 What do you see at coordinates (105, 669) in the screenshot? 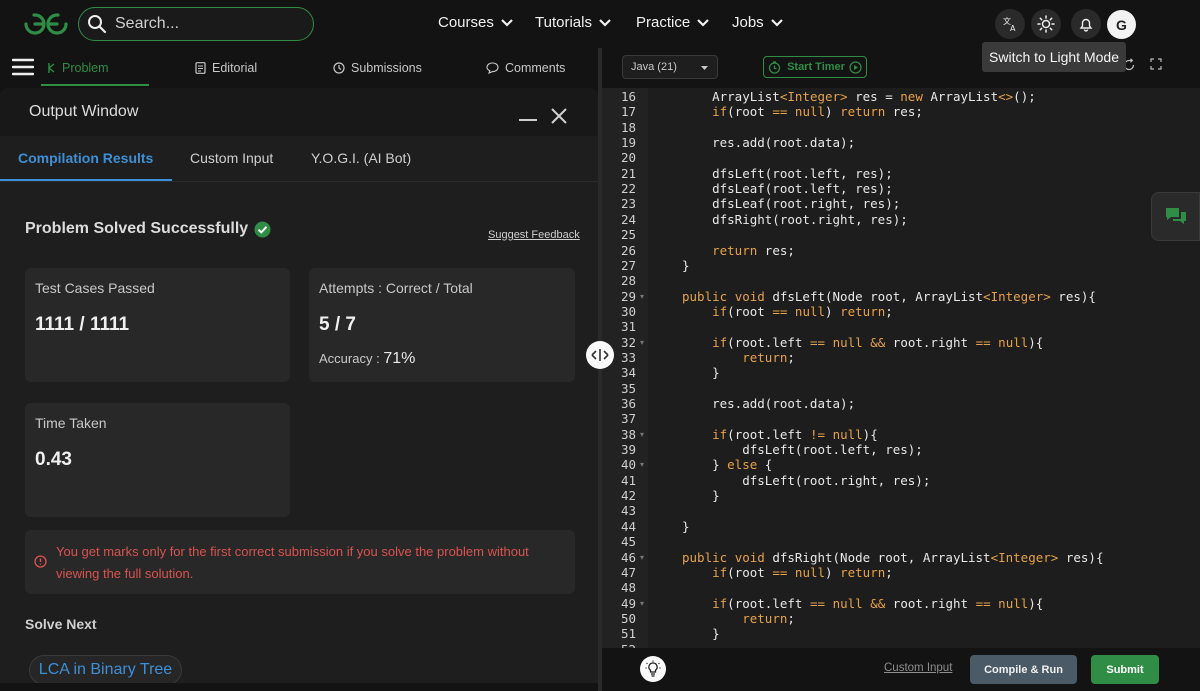
I see `solve-next-problem-link: LCA in Binary Tree` at bounding box center [105, 669].